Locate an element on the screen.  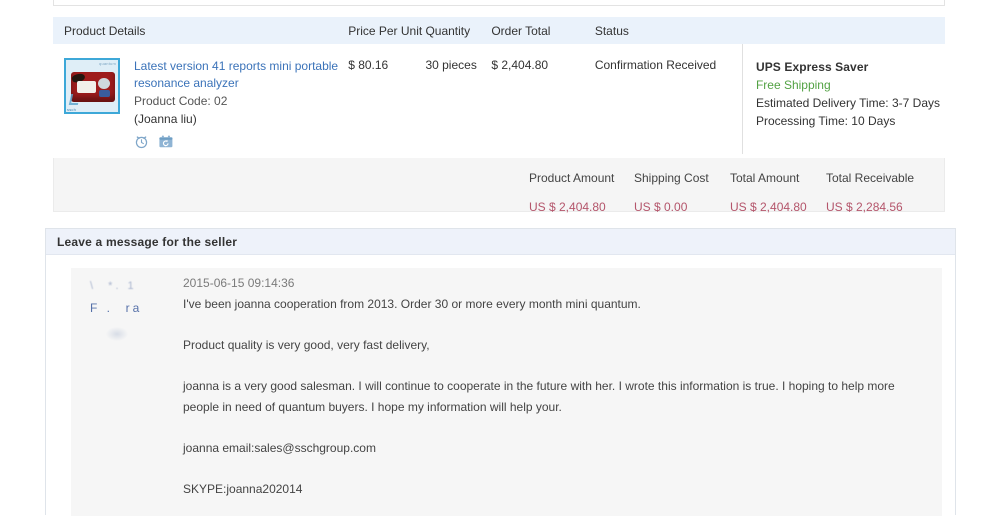
column-header-quantity: Quantity is located at coordinates (448, 30).